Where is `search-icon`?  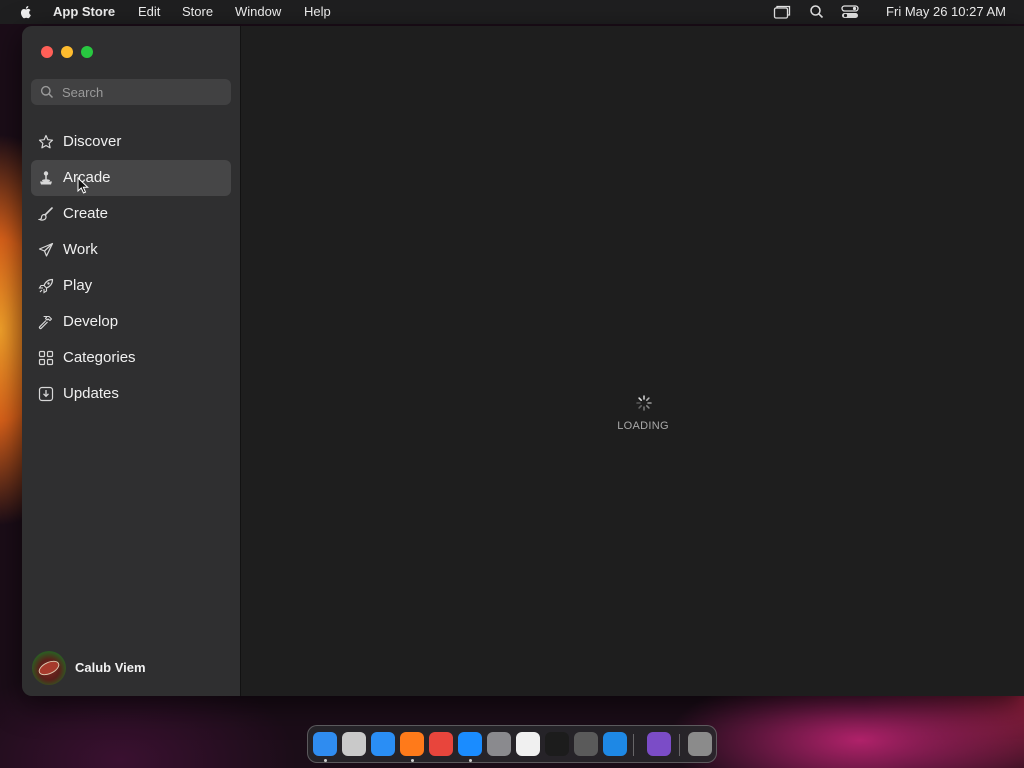
search-icon is located at coordinates (47, 92).